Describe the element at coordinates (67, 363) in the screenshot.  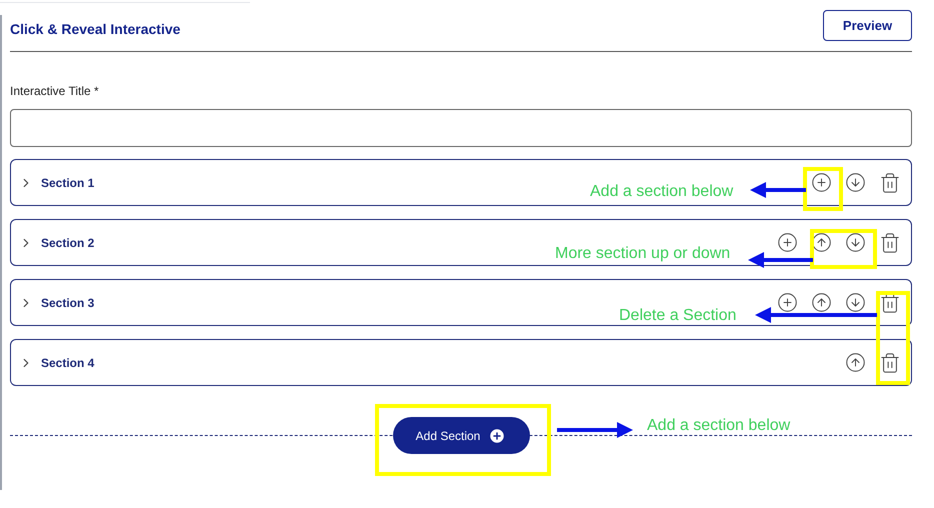
I see `section-title: Section 4` at that location.